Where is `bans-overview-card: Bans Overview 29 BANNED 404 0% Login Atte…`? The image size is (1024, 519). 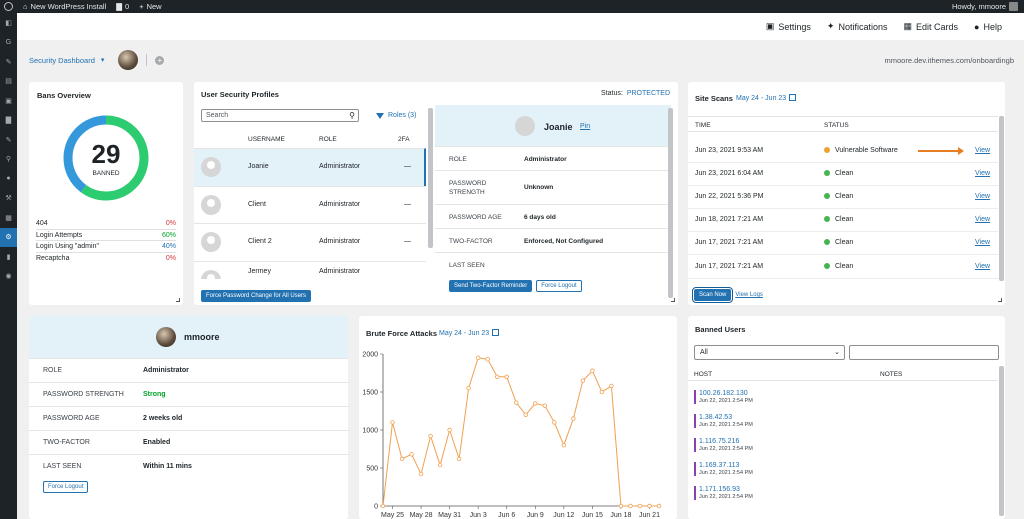 bans-overview-card: Bans Overview 29 BANNED 404 0% Login Atte… is located at coordinates (106, 193).